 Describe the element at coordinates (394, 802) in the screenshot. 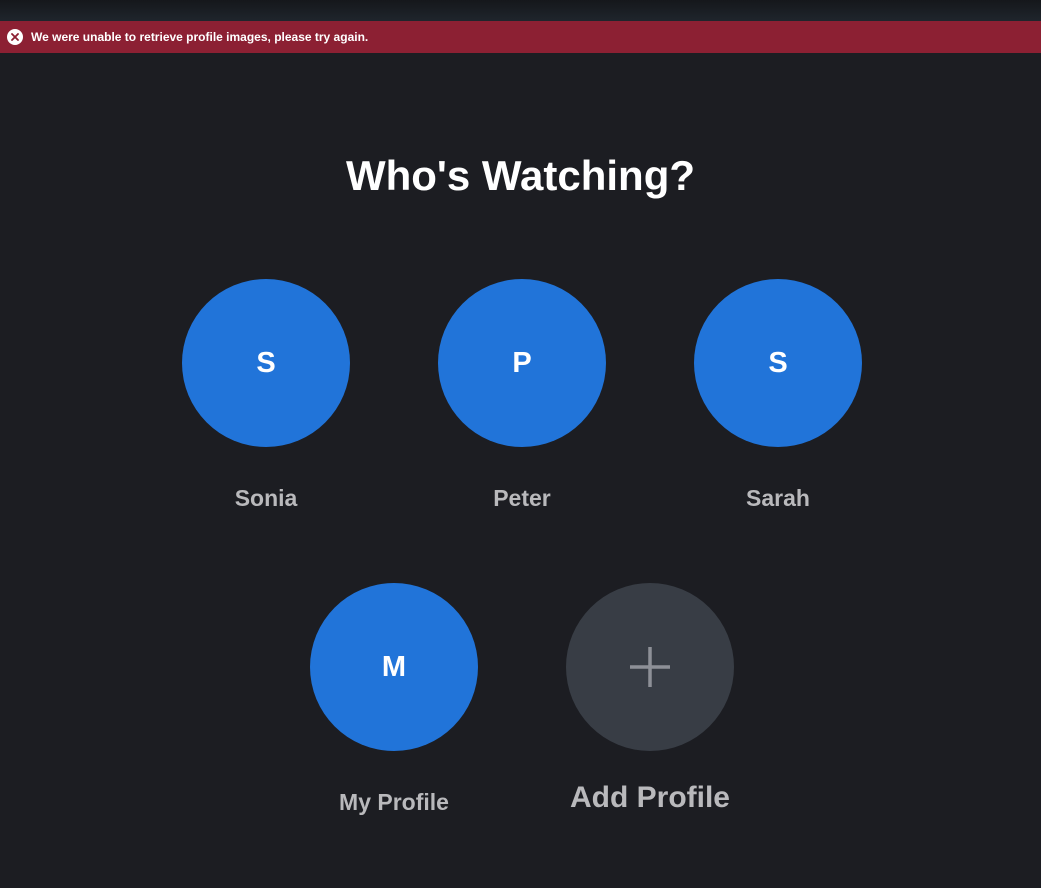

I see `profile-name: My Profile` at that location.